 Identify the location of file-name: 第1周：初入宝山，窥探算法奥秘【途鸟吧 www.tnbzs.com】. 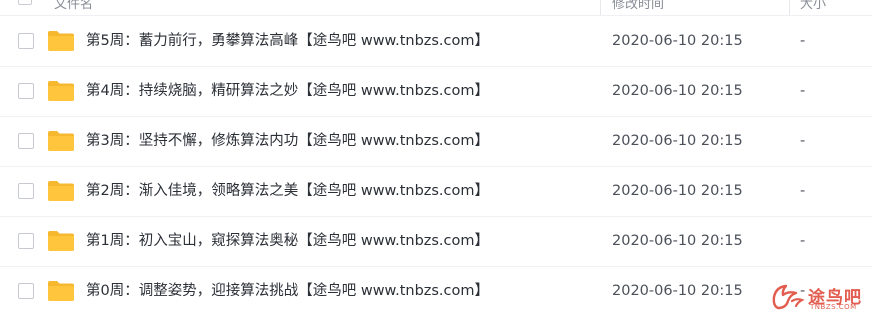
(287, 241).